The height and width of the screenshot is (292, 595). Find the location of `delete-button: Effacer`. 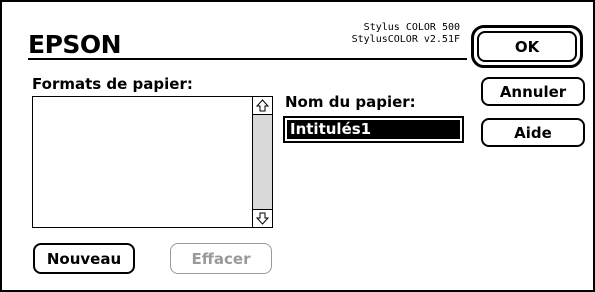

delete-button: Effacer is located at coordinates (221, 258).